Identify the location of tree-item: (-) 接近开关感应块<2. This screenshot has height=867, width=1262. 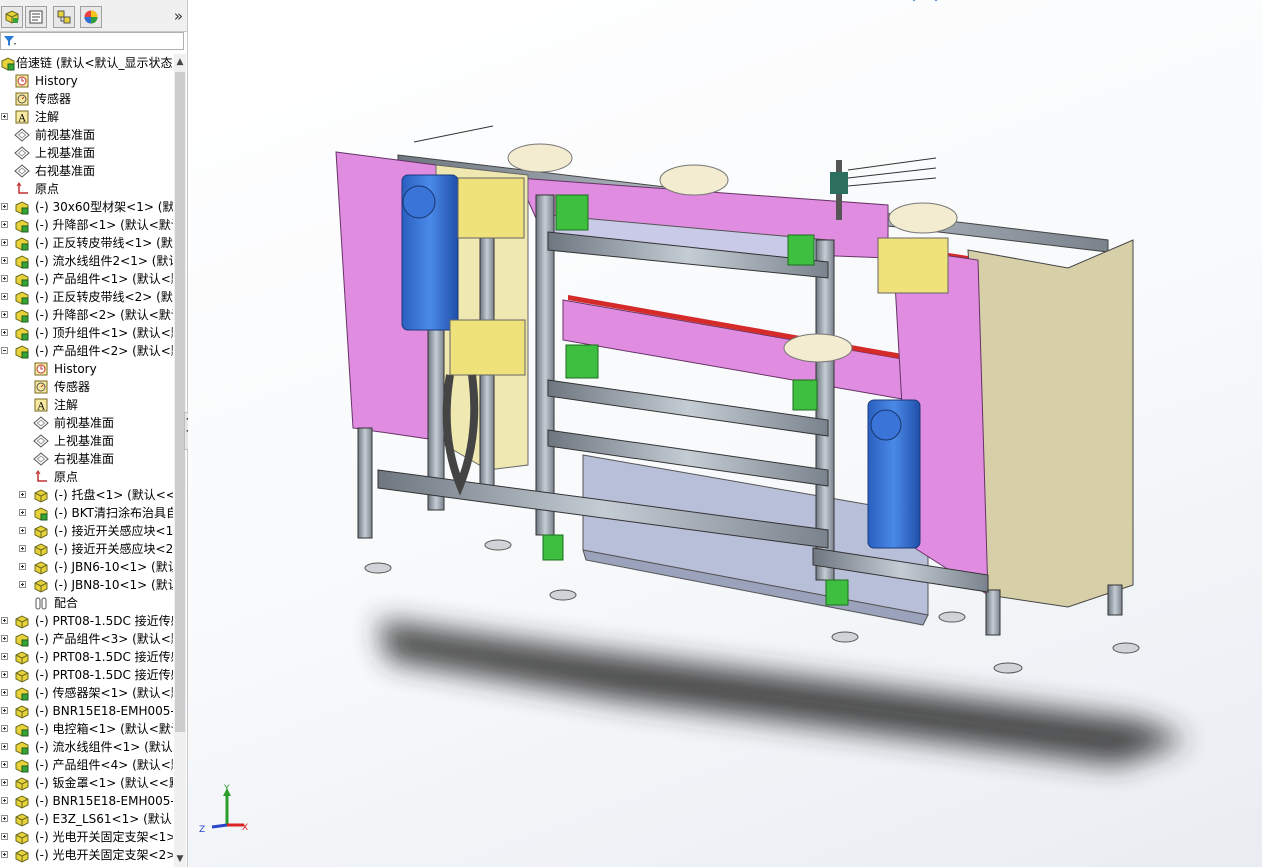
(86, 549).